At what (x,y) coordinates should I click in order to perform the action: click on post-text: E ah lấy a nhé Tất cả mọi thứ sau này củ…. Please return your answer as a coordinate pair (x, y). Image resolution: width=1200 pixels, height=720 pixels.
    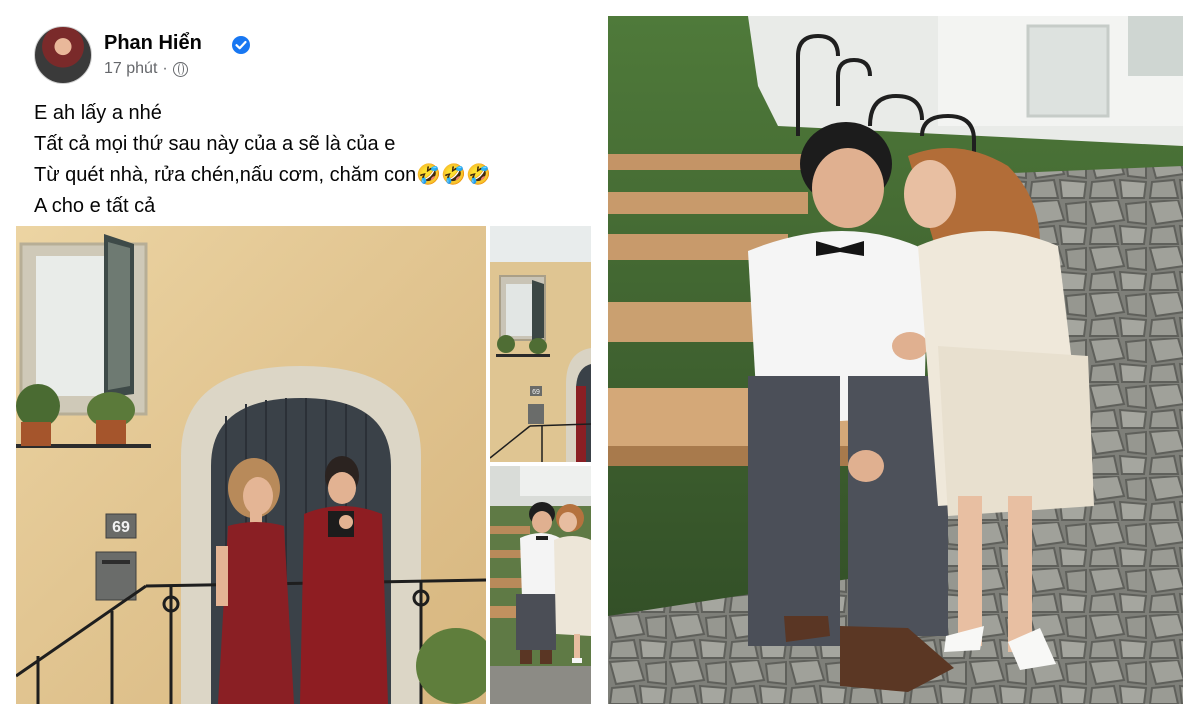
    Looking at the image, I should click on (304, 160).